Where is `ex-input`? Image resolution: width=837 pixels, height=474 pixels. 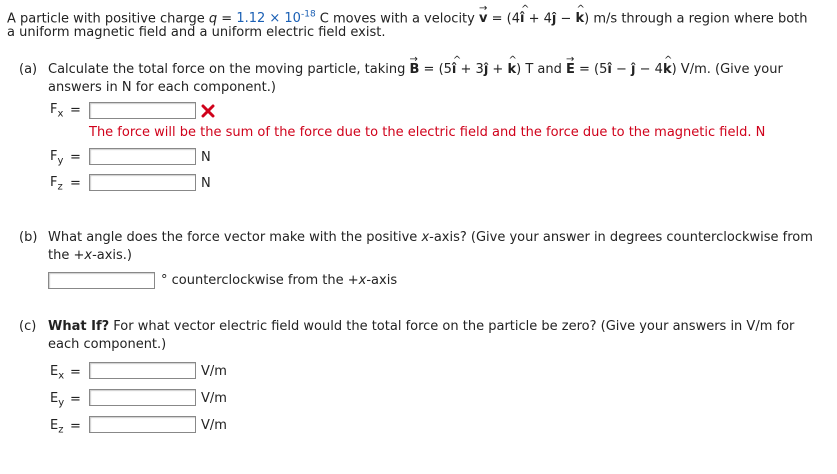 ex-input is located at coordinates (142, 370).